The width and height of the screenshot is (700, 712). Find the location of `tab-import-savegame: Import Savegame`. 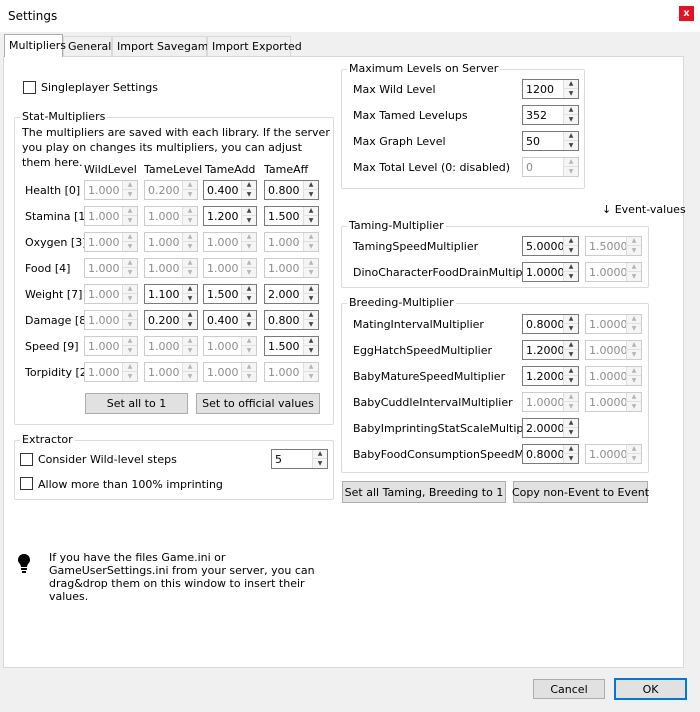

tab-import-savegame: Import Savegame is located at coordinates (163, 46).